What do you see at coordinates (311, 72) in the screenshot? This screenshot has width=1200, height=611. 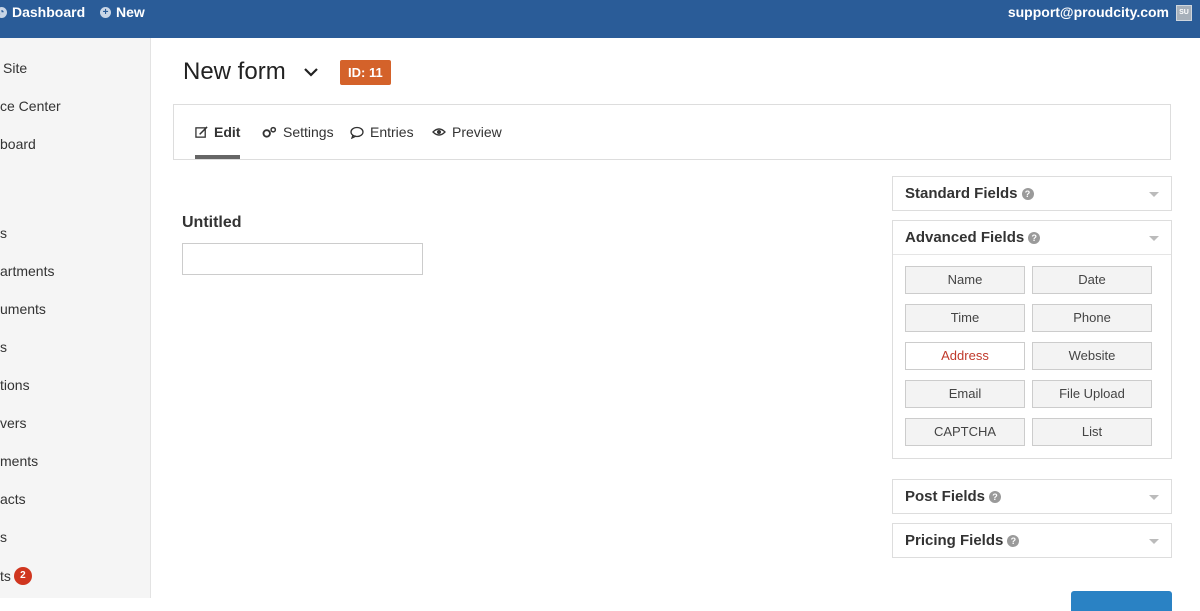 I see `chevron-down-icon` at bounding box center [311, 72].